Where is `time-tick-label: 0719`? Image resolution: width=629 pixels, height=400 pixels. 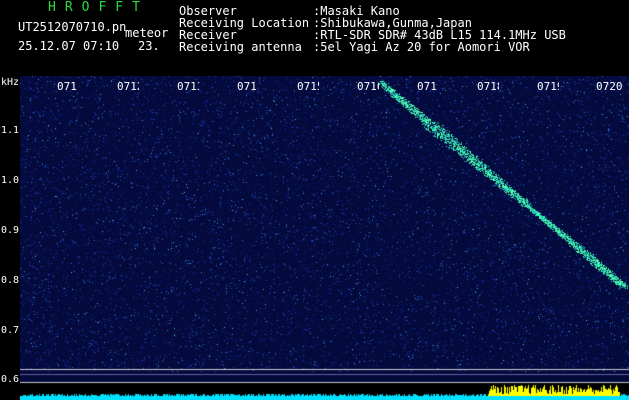 time-tick-label: 0719 is located at coordinates (548, 86).